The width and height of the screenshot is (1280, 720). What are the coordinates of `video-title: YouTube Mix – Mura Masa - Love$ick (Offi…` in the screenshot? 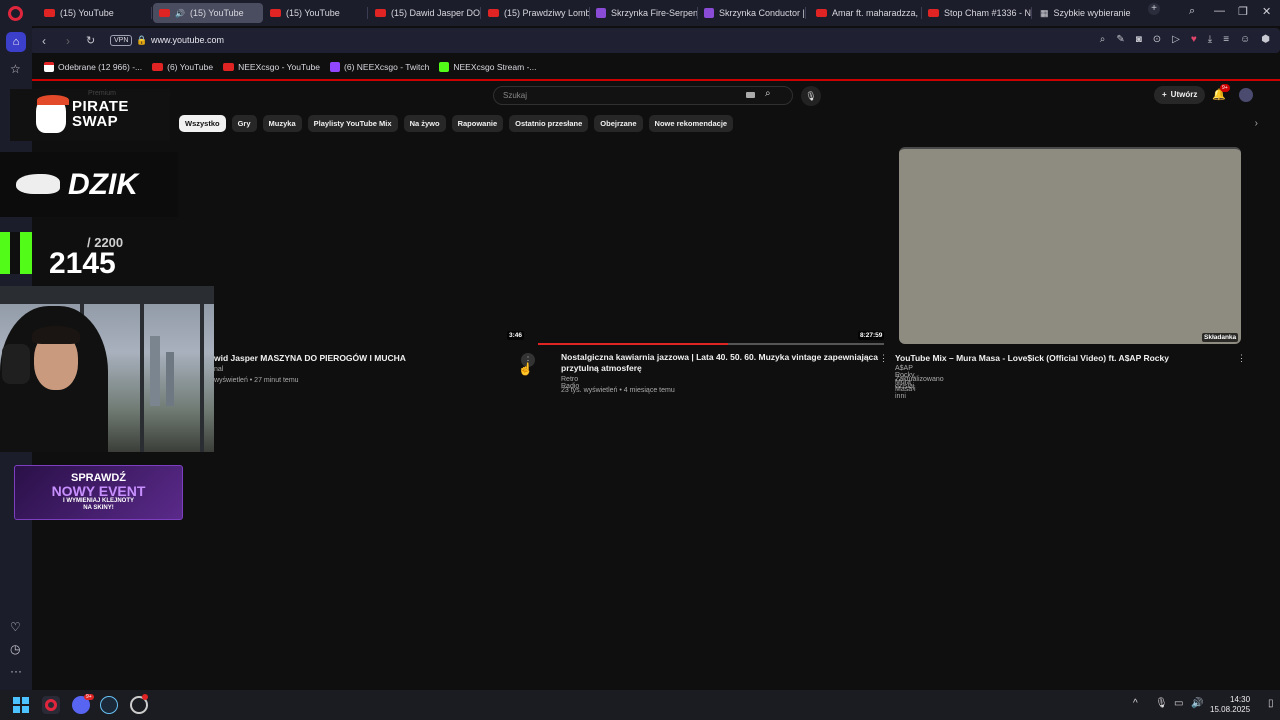 It's located at (1032, 358).